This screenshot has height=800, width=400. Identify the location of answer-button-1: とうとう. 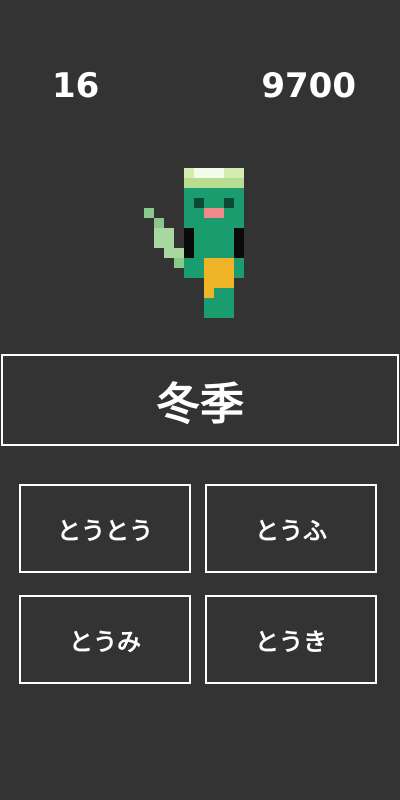
(105, 528).